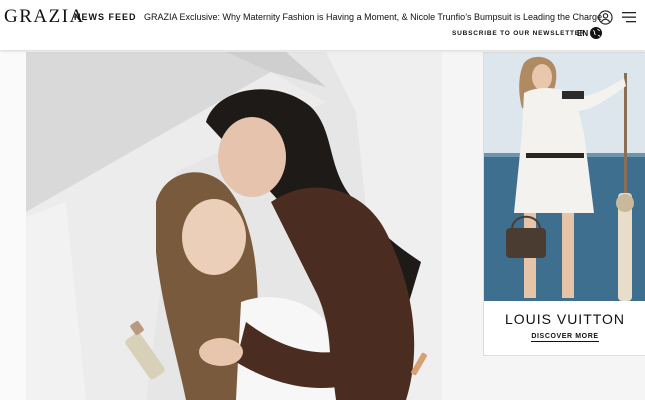  Describe the element at coordinates (44, 17) in the screenshot. I see `grazia-logo: GRAZIA` at that location.